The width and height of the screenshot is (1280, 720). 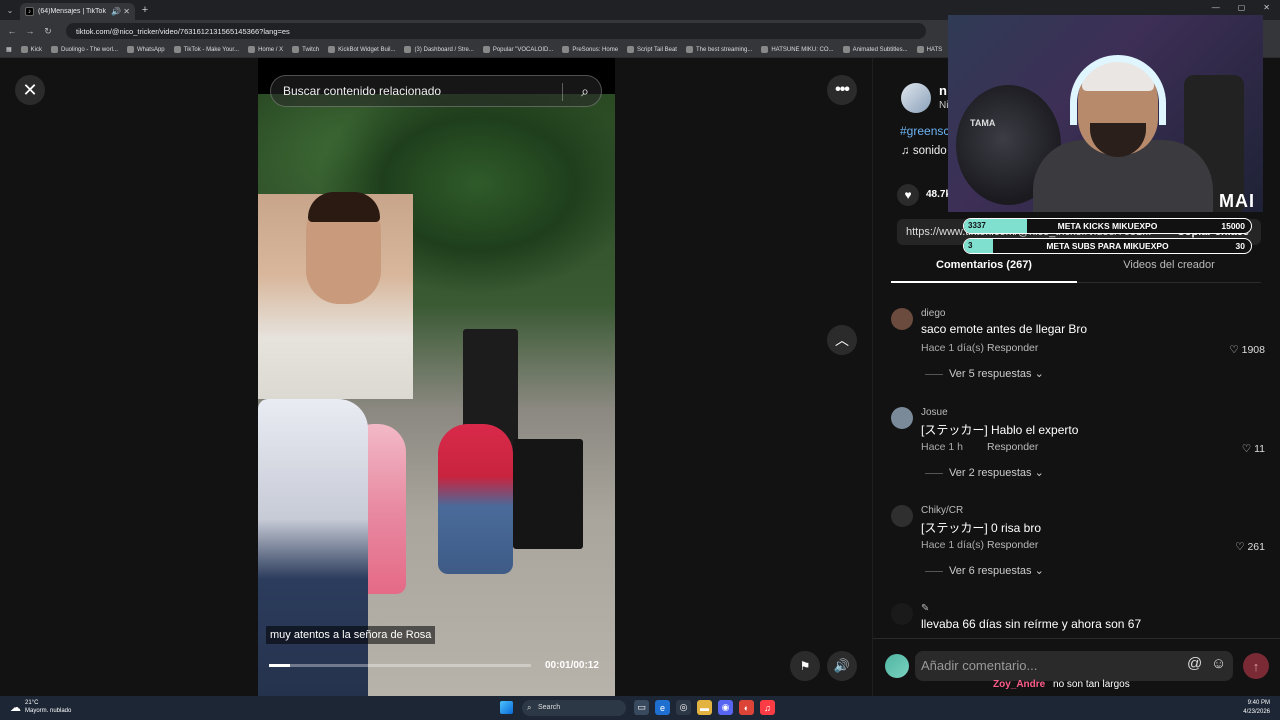 What do you see at coordinates (1242, 7) in the screenshot?
I see `maximize-icon: ▢` at bounding box center [1242, 7].